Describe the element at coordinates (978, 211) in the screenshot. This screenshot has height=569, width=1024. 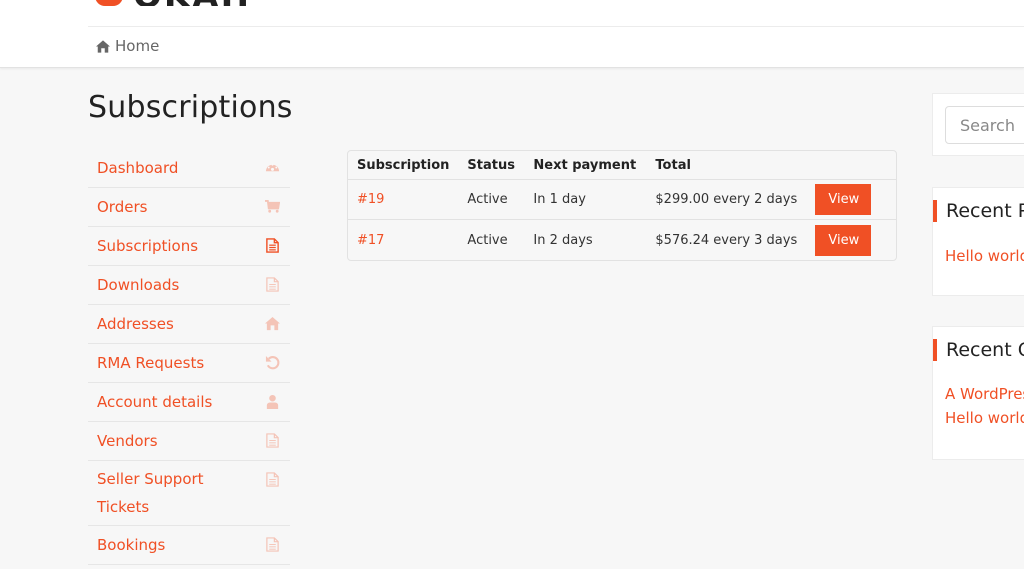
I see `widget-title: Recent Posts` at that location.